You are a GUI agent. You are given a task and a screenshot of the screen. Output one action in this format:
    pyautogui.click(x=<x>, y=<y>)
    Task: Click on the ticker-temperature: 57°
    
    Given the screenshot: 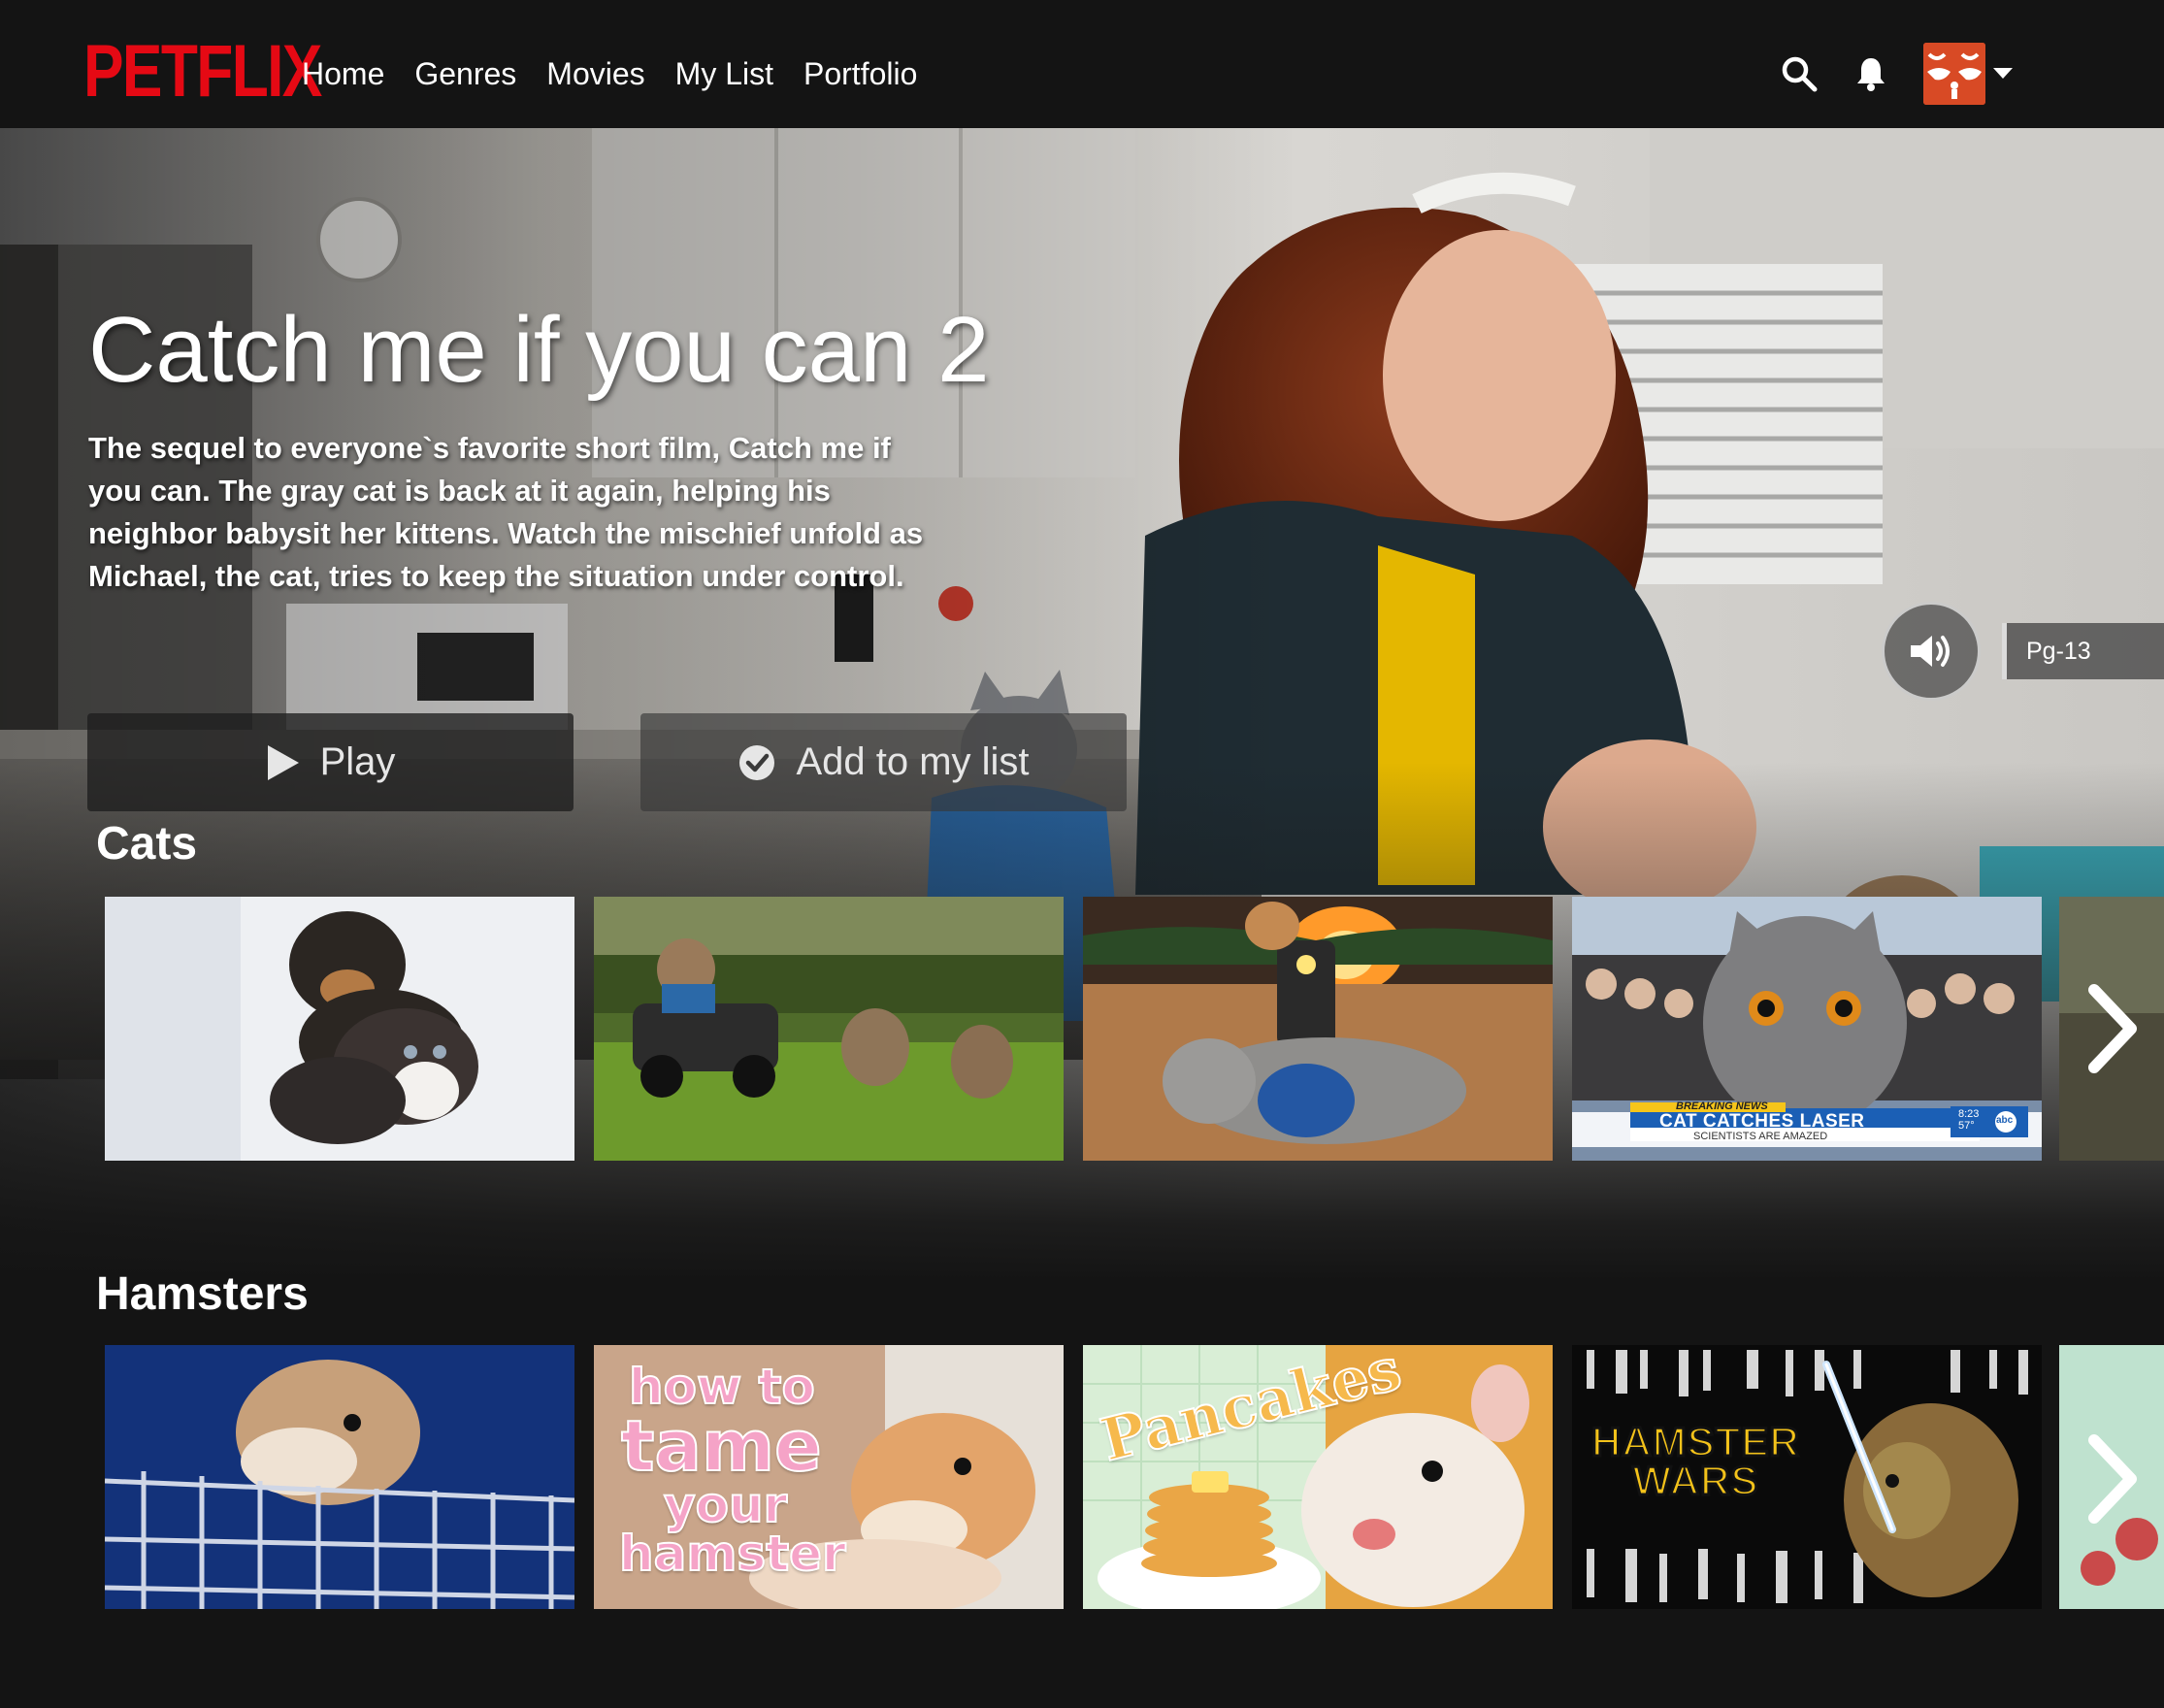 What is the action you would take?
    pyautogui.click(x=1966, y=1126)
    